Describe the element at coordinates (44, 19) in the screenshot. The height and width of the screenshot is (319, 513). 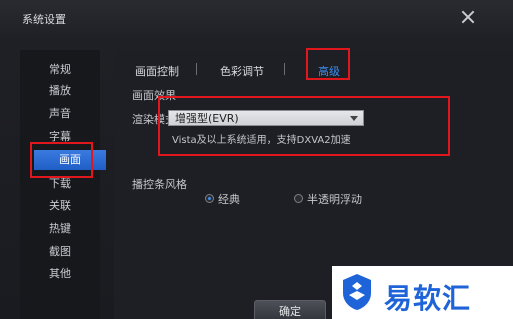
I see `window-title: 系统设置` at that location.